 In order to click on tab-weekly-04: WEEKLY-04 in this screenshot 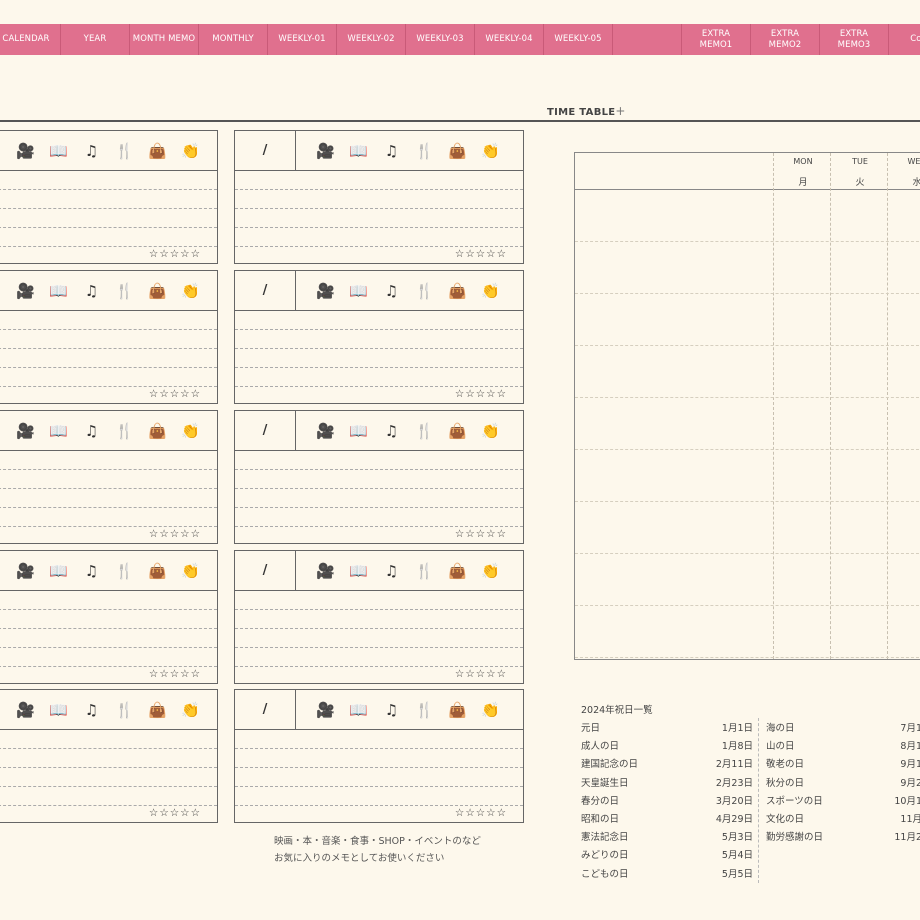, I will do `click(509, 39)`.